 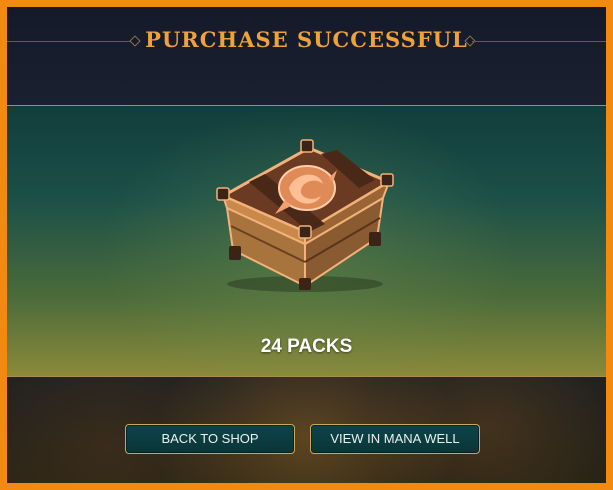 I want to click on header-ornament-right, so click(x=539, y=41).